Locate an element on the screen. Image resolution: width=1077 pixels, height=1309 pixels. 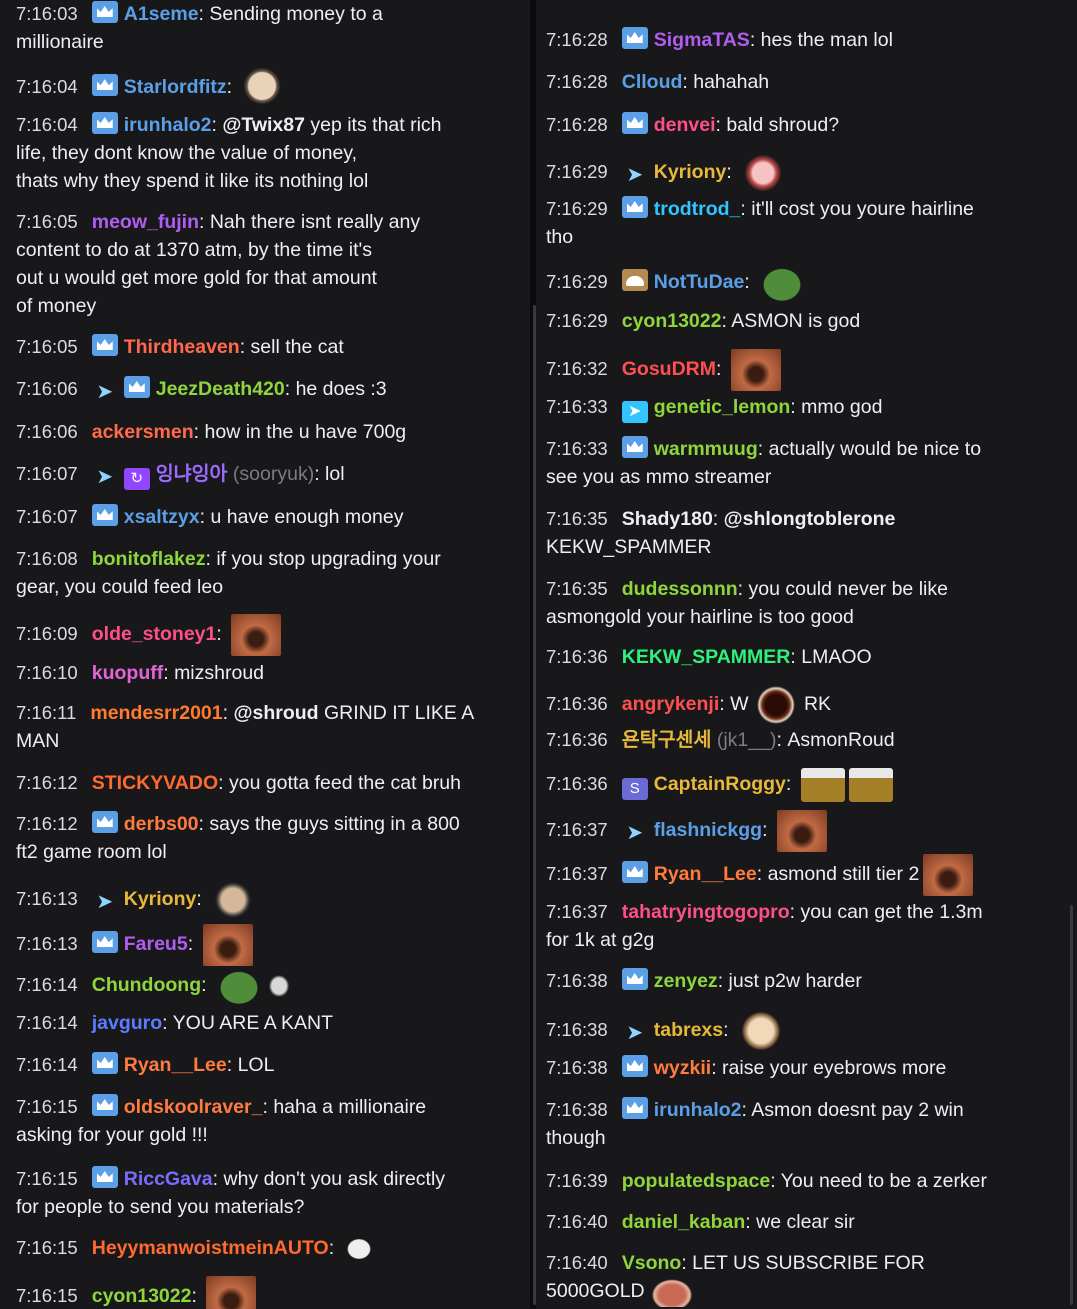
chat-username: SigmaTAS is located at coordinates (702, 40).